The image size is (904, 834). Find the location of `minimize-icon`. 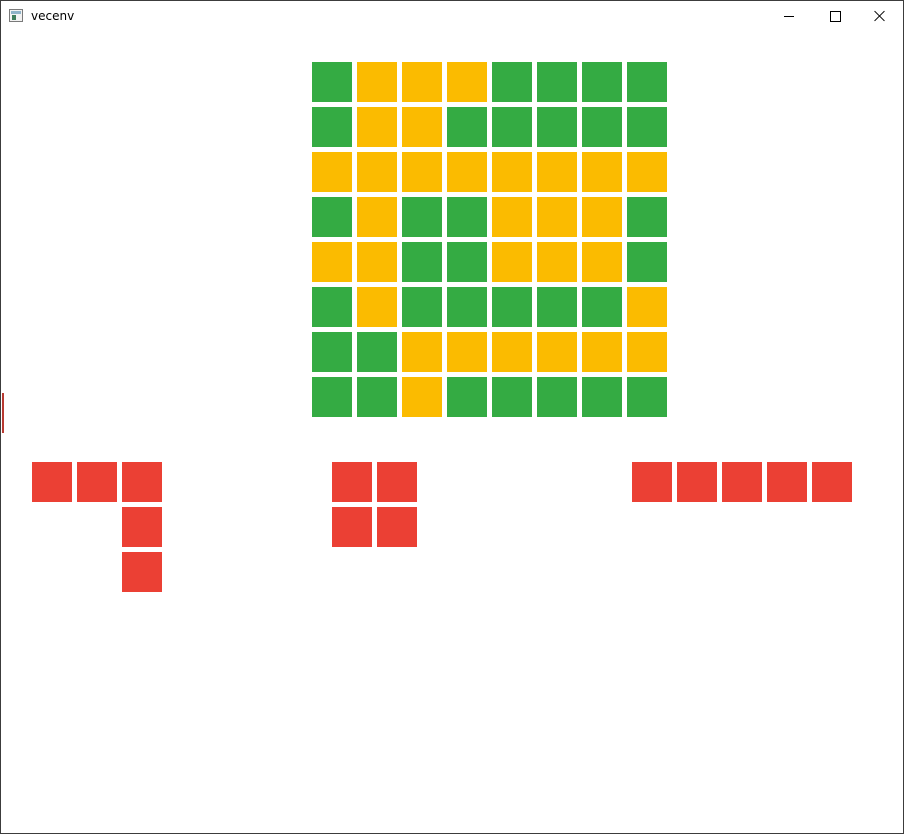

minimize-icon is located at coordinates (789, 16).